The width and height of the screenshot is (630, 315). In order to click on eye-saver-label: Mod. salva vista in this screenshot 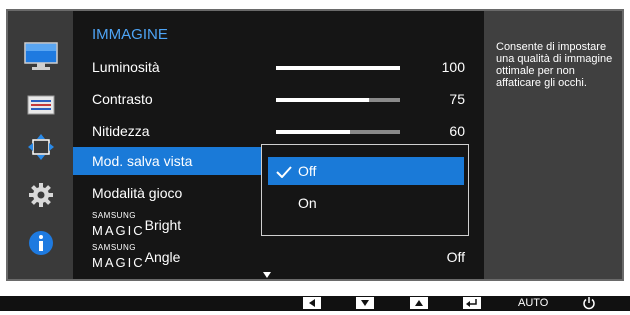, I will do `click(142, 161)`.